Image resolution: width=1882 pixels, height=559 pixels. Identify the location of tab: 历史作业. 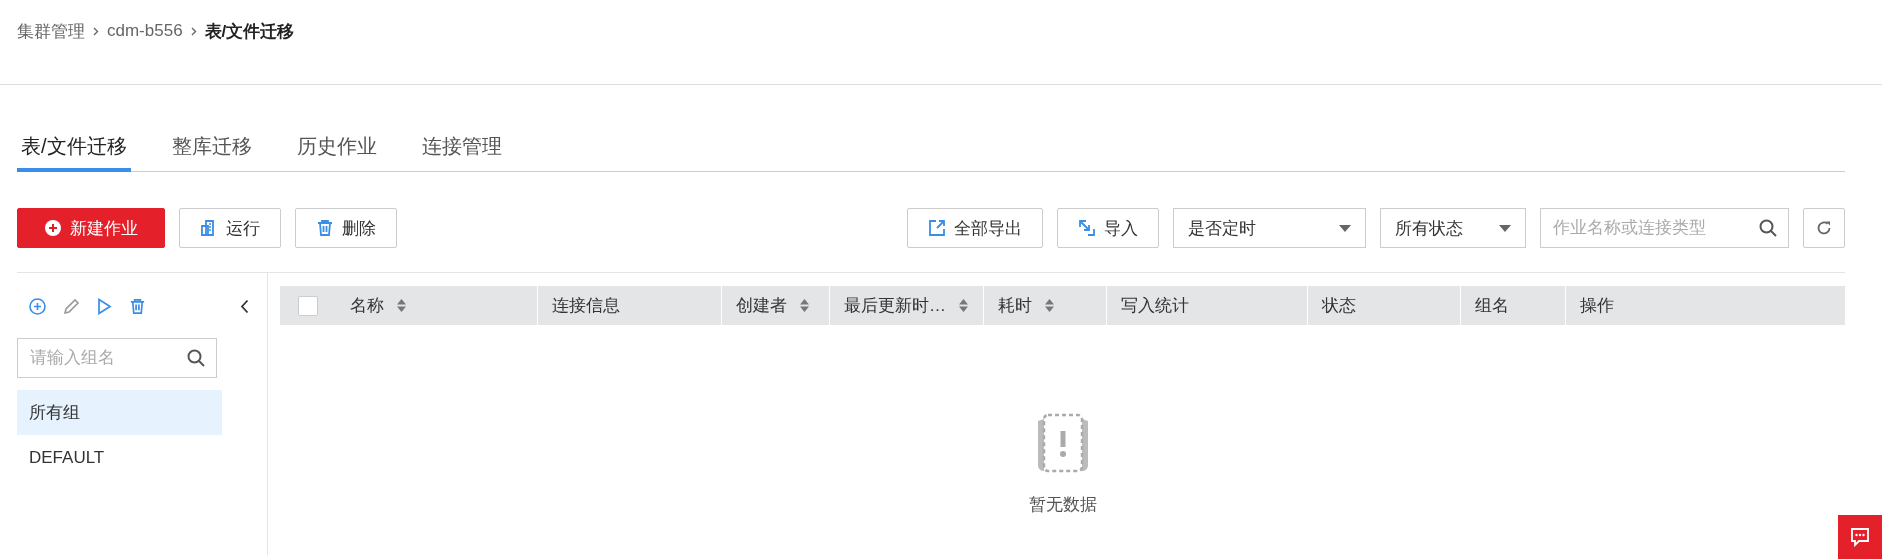
(336, 152).